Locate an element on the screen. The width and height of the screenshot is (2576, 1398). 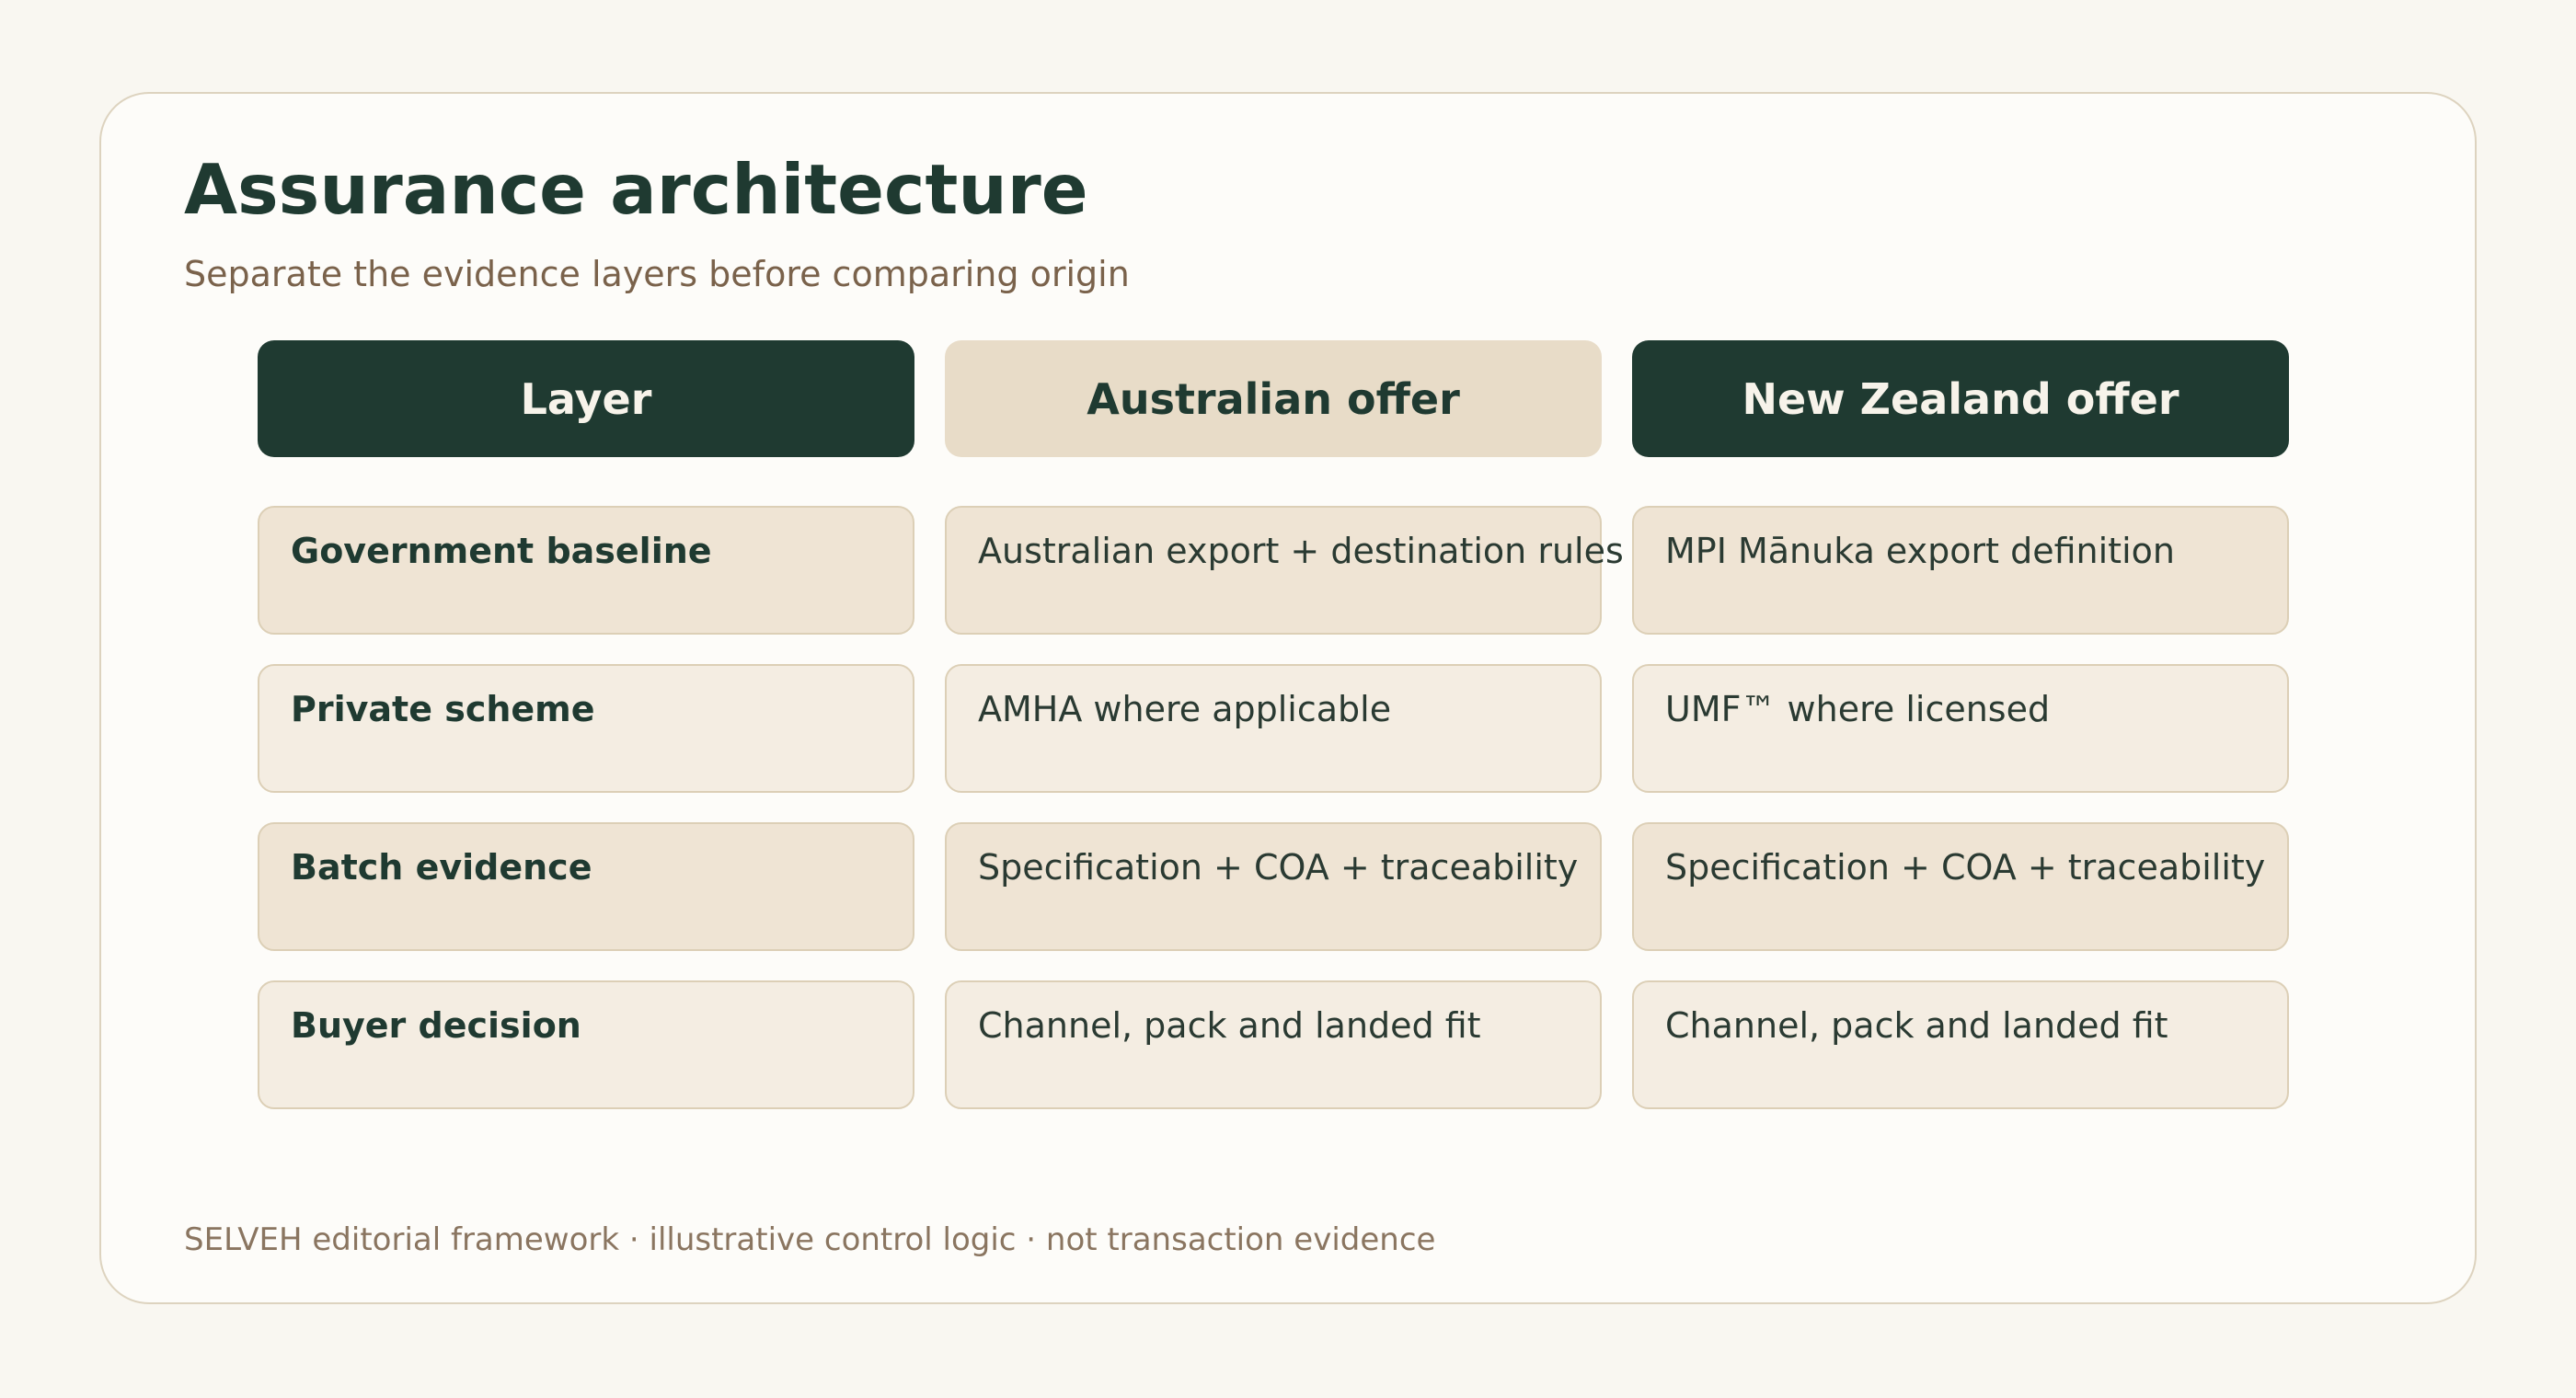
row-label-government-baseline: Government baseline is located at coordinates (586, 570).